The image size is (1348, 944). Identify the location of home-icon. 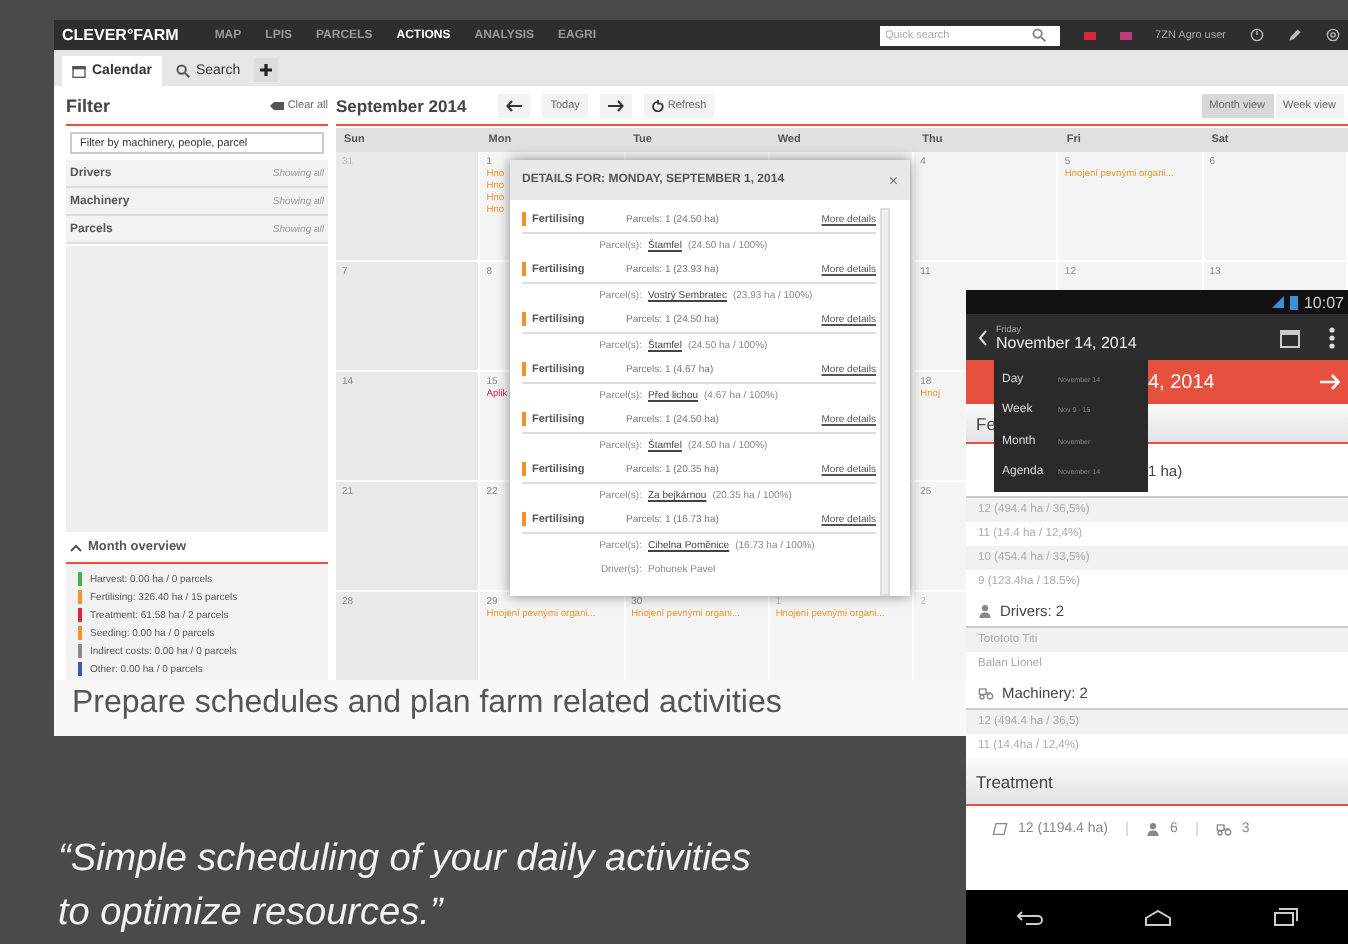
(1158, 917).